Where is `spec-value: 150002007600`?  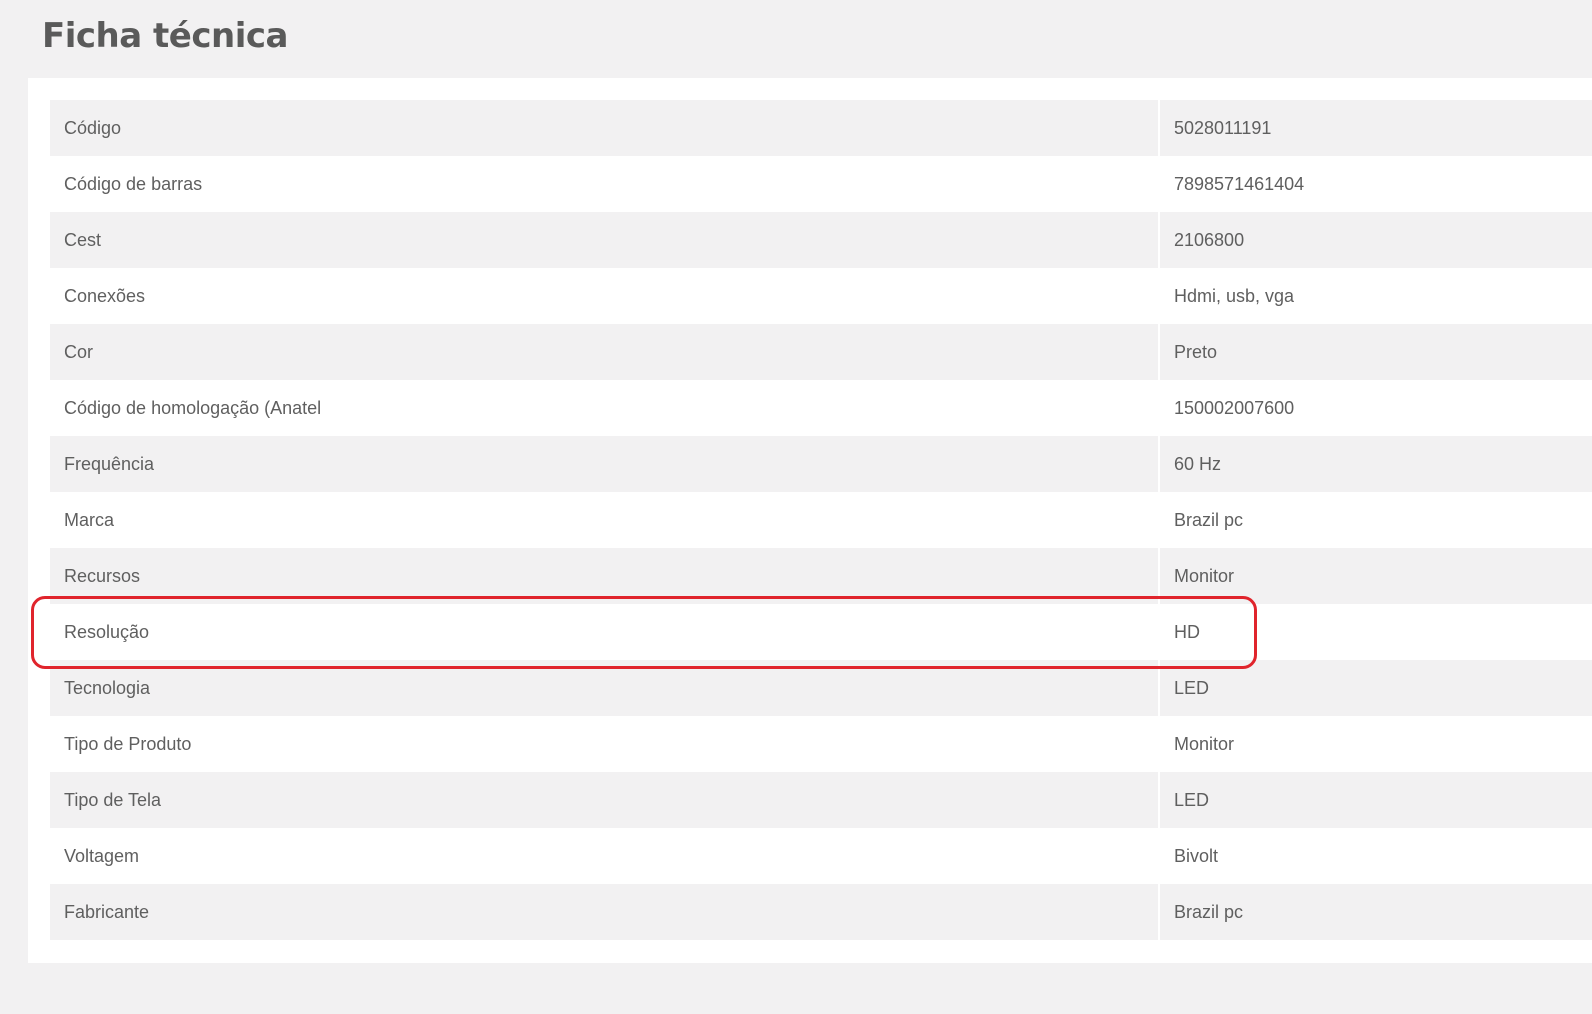 spec-value: 150002007600 is located at coordinates (1234, 407).